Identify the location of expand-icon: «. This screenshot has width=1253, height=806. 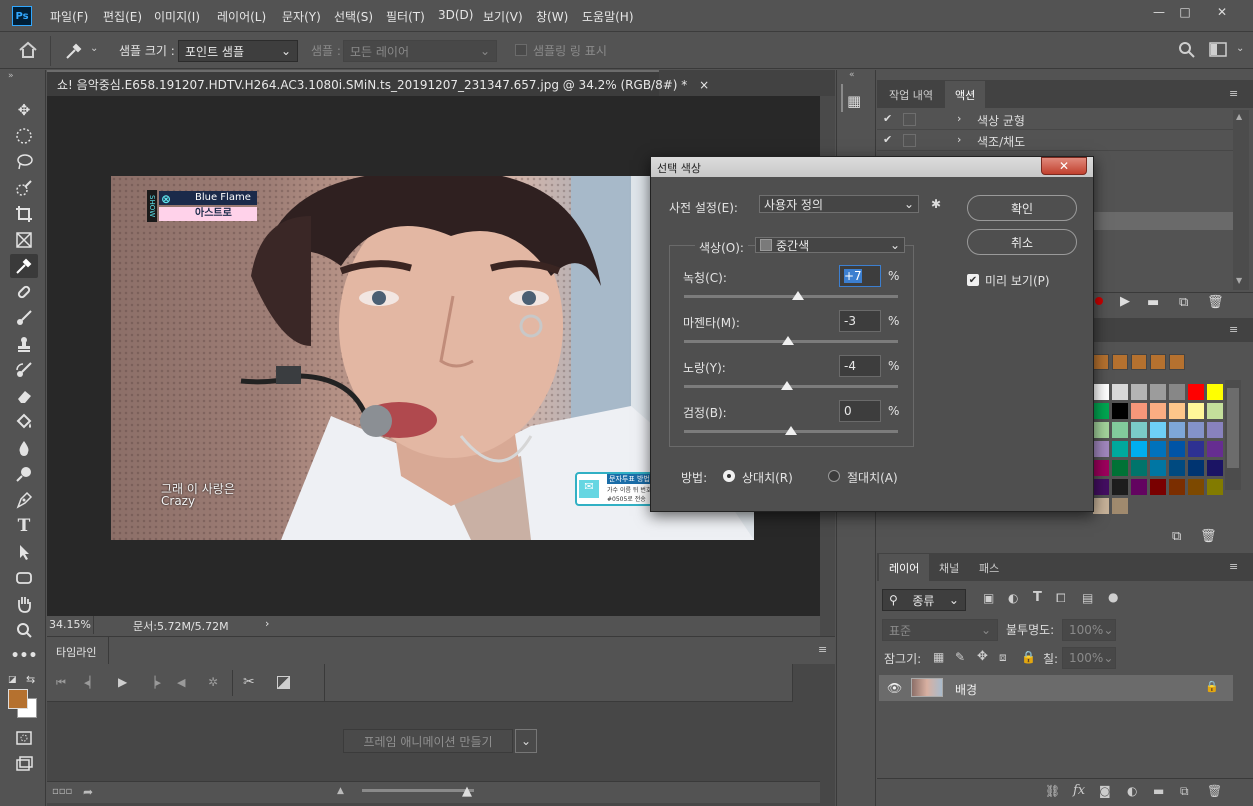
(852, 75).